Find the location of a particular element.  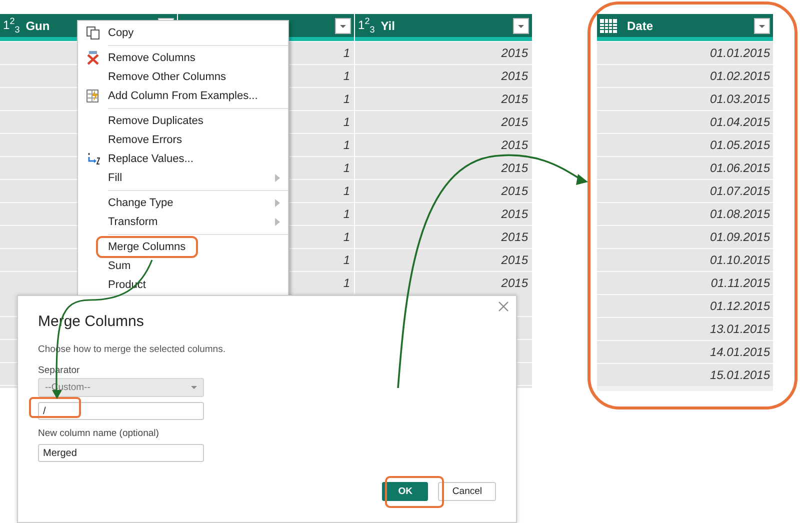

close-icon is located at coordinates (503, 306).